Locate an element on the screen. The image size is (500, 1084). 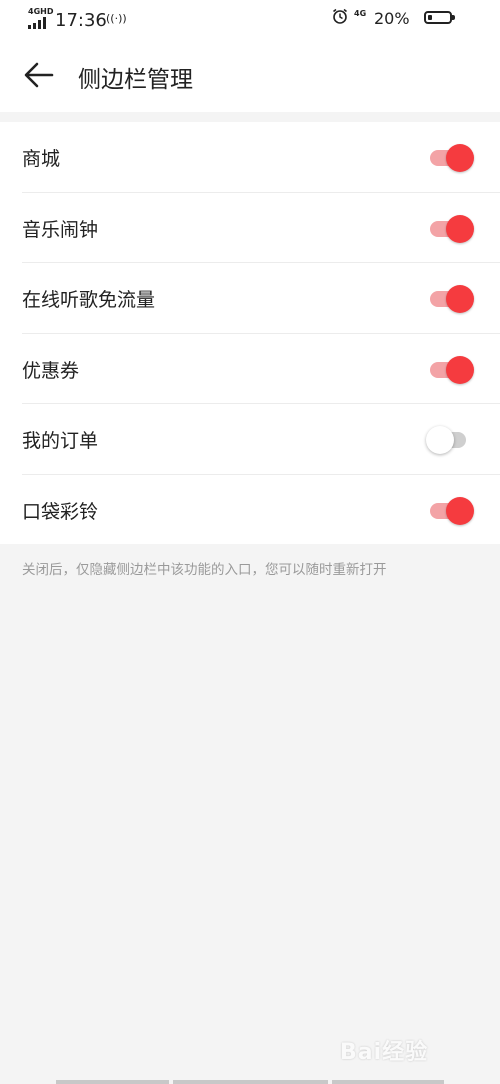
setting-label: 音乐闹钟 is located at coordinates (60, 229).